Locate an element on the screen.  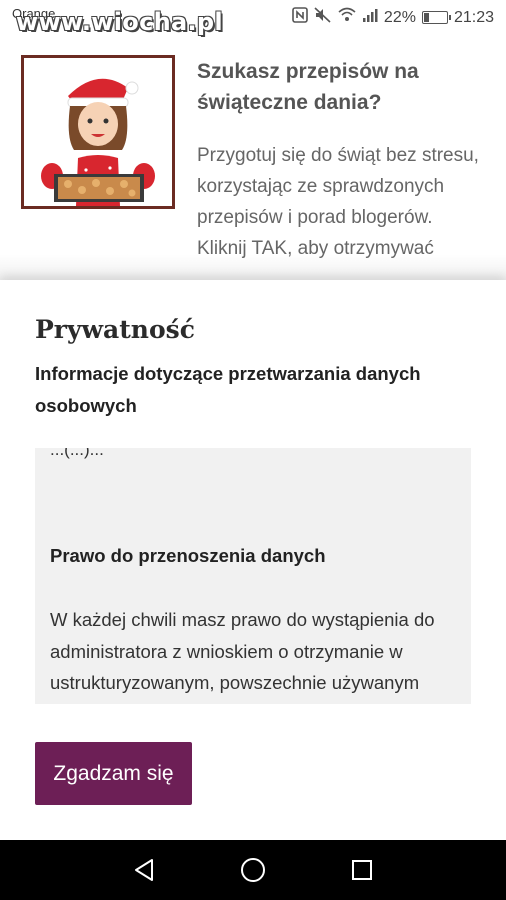
watermark: www.wiocha.pl is located at coordinates (119, 22).